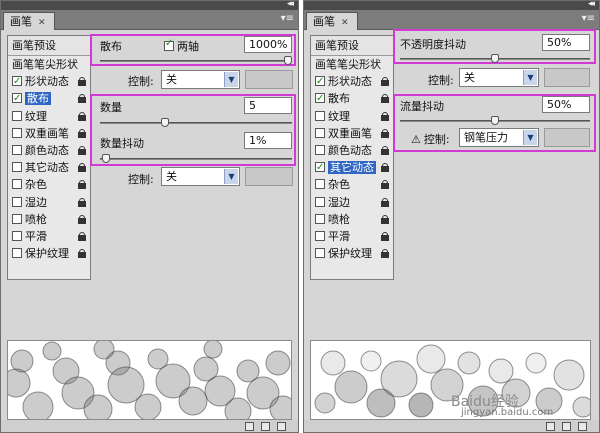 The height and width of the screenshot is (433, 600). I want to click on count-jitter-slider-track, so click(196, 159).